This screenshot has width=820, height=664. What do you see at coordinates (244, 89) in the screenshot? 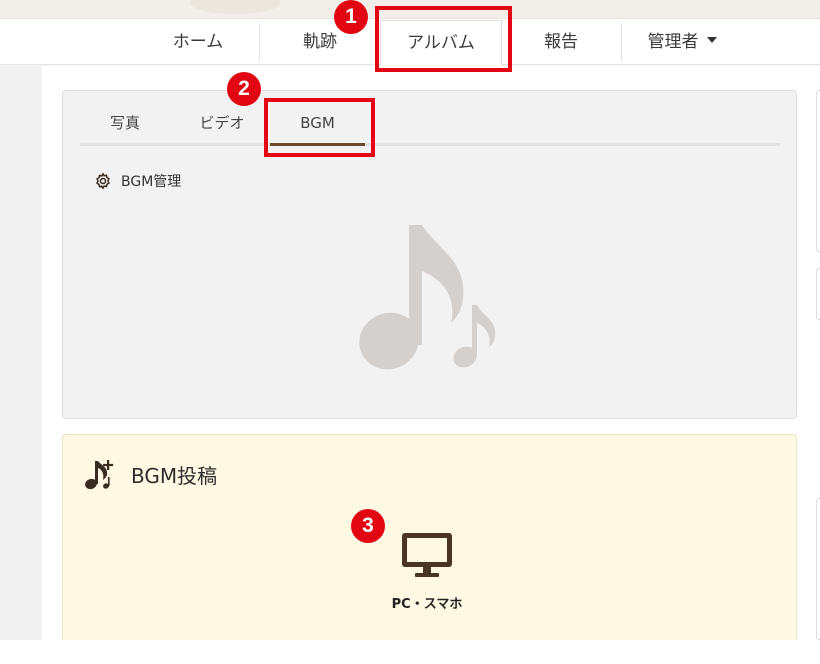
I see `step-badge-2: 2` at bounding box center [244, 89].